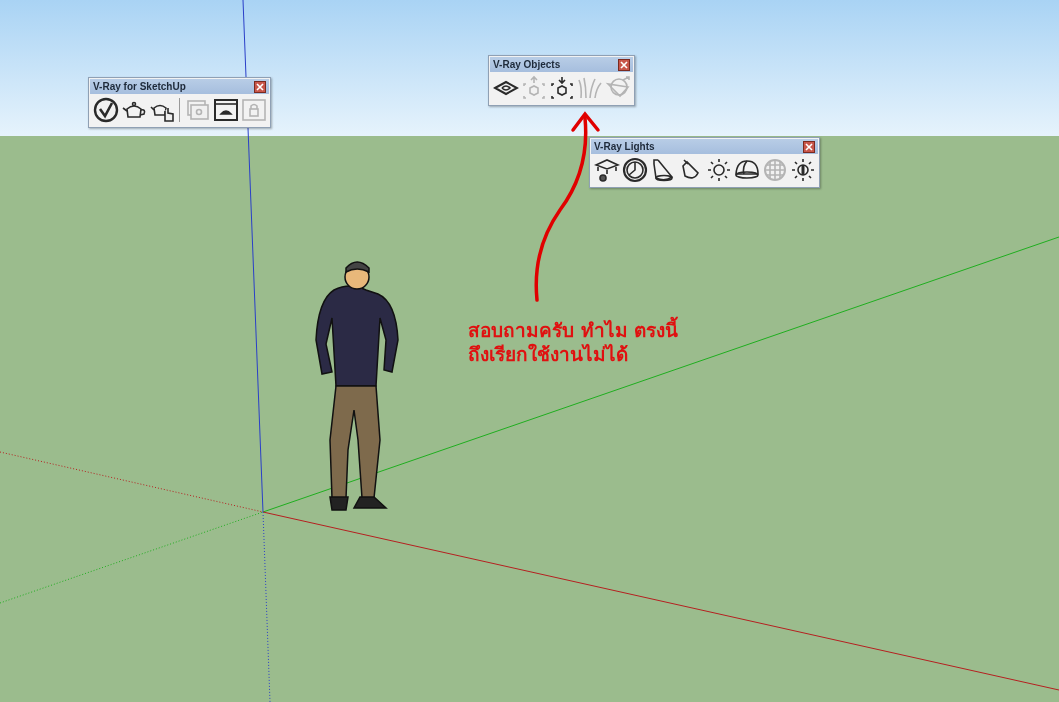  Describe the element at coordinates (533, 88) in the screenshot. I see `boxup-icon` at that location.